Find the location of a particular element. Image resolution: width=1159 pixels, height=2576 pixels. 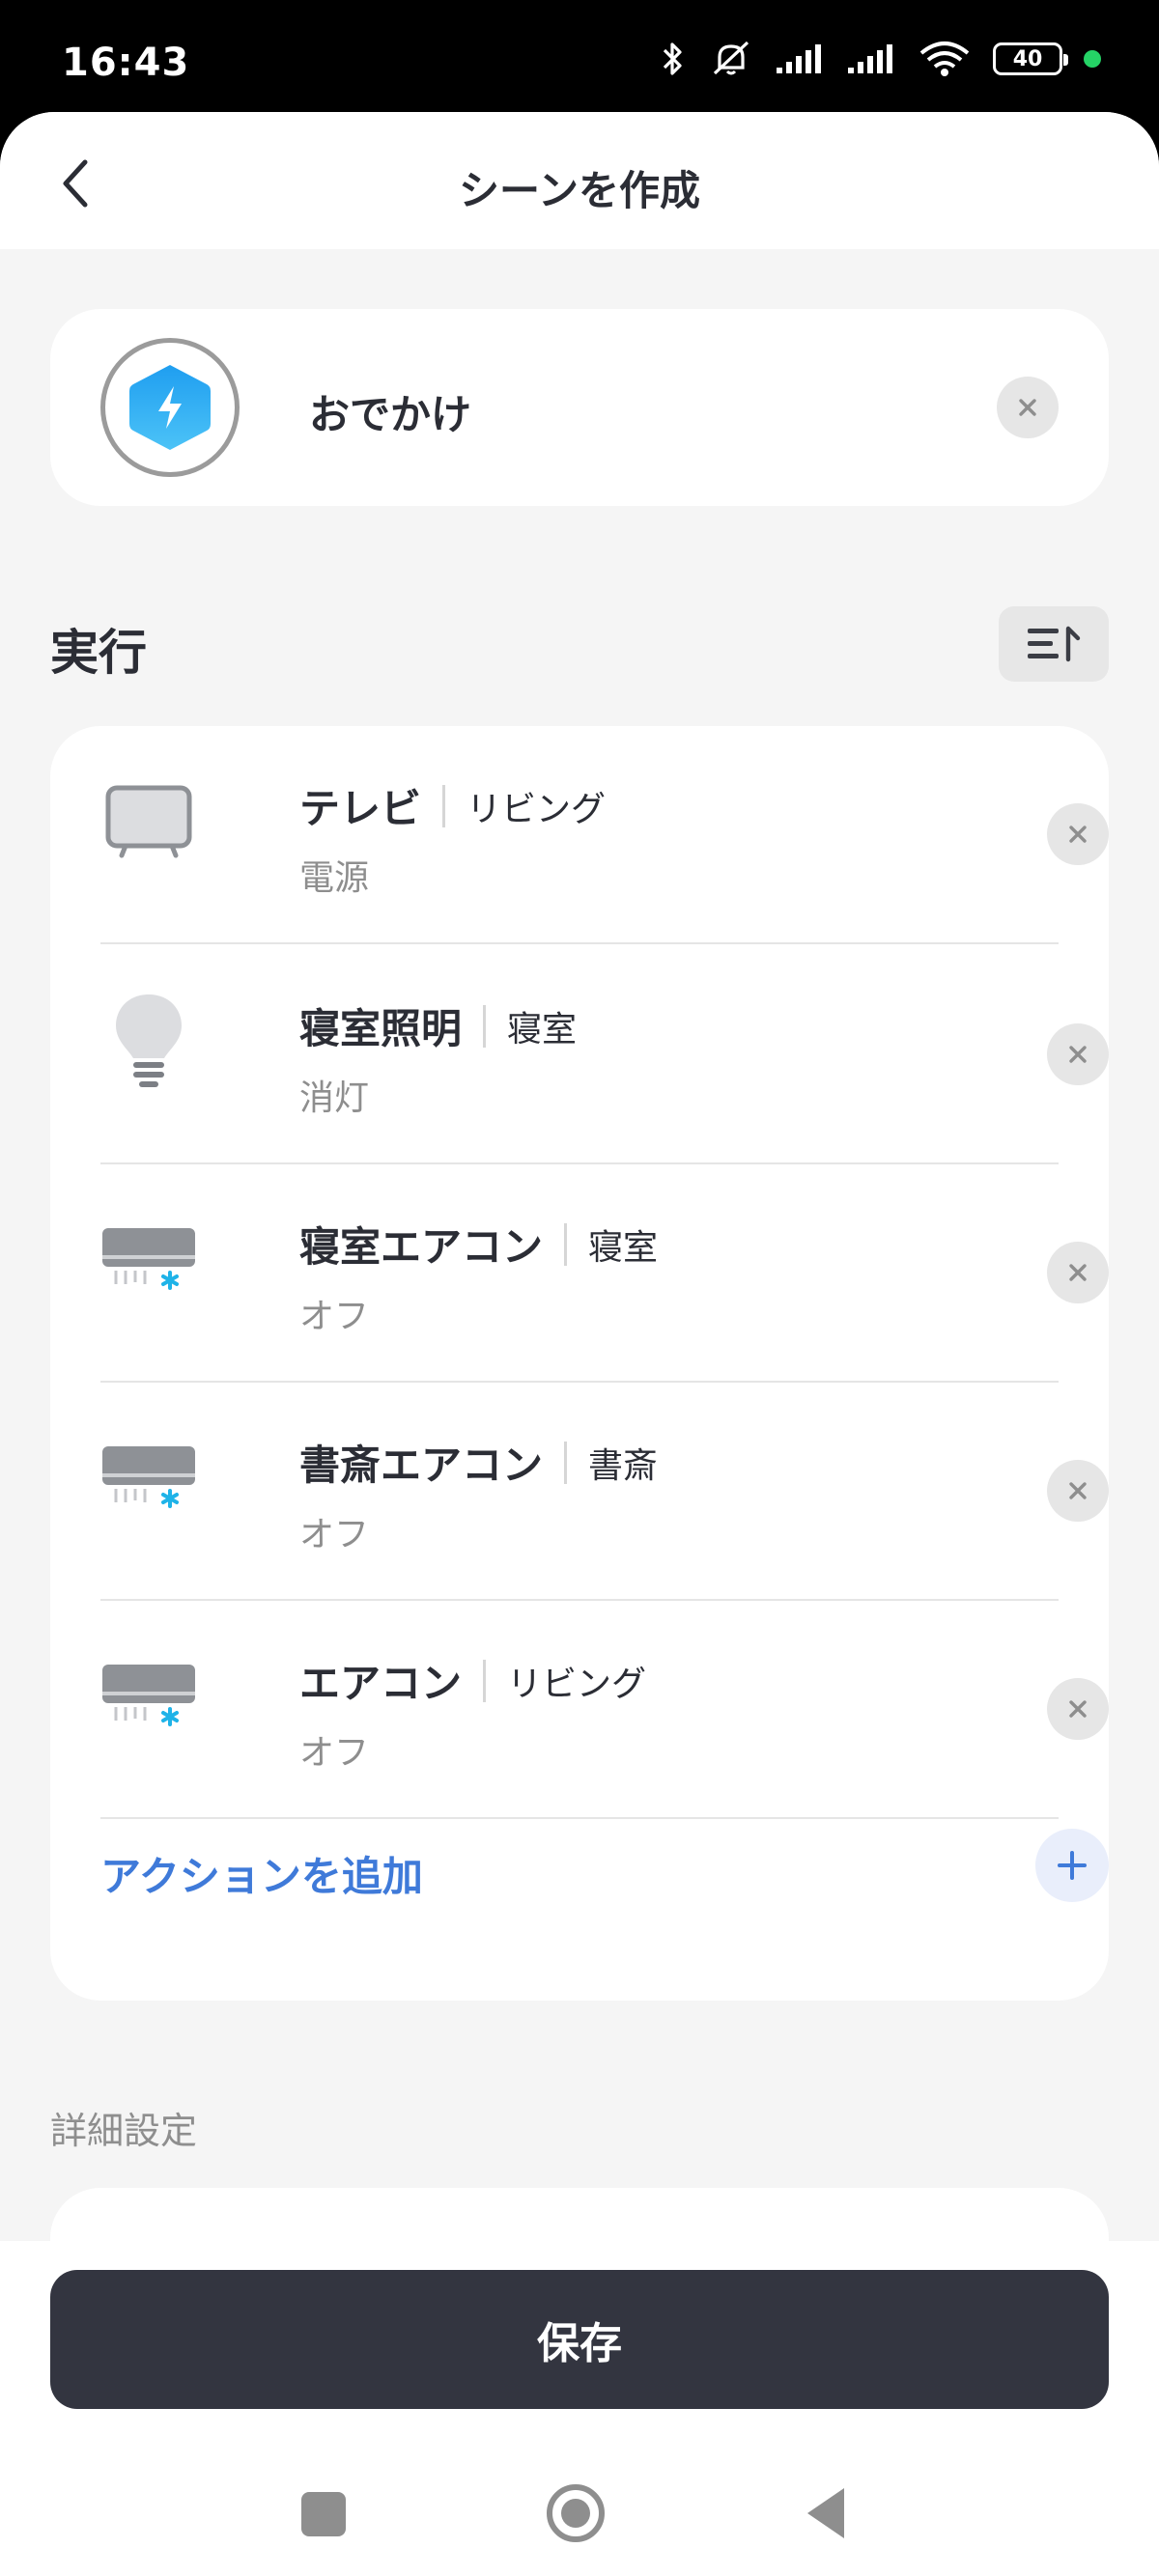

status-icons: 40 is located at coordinates (880, 59).